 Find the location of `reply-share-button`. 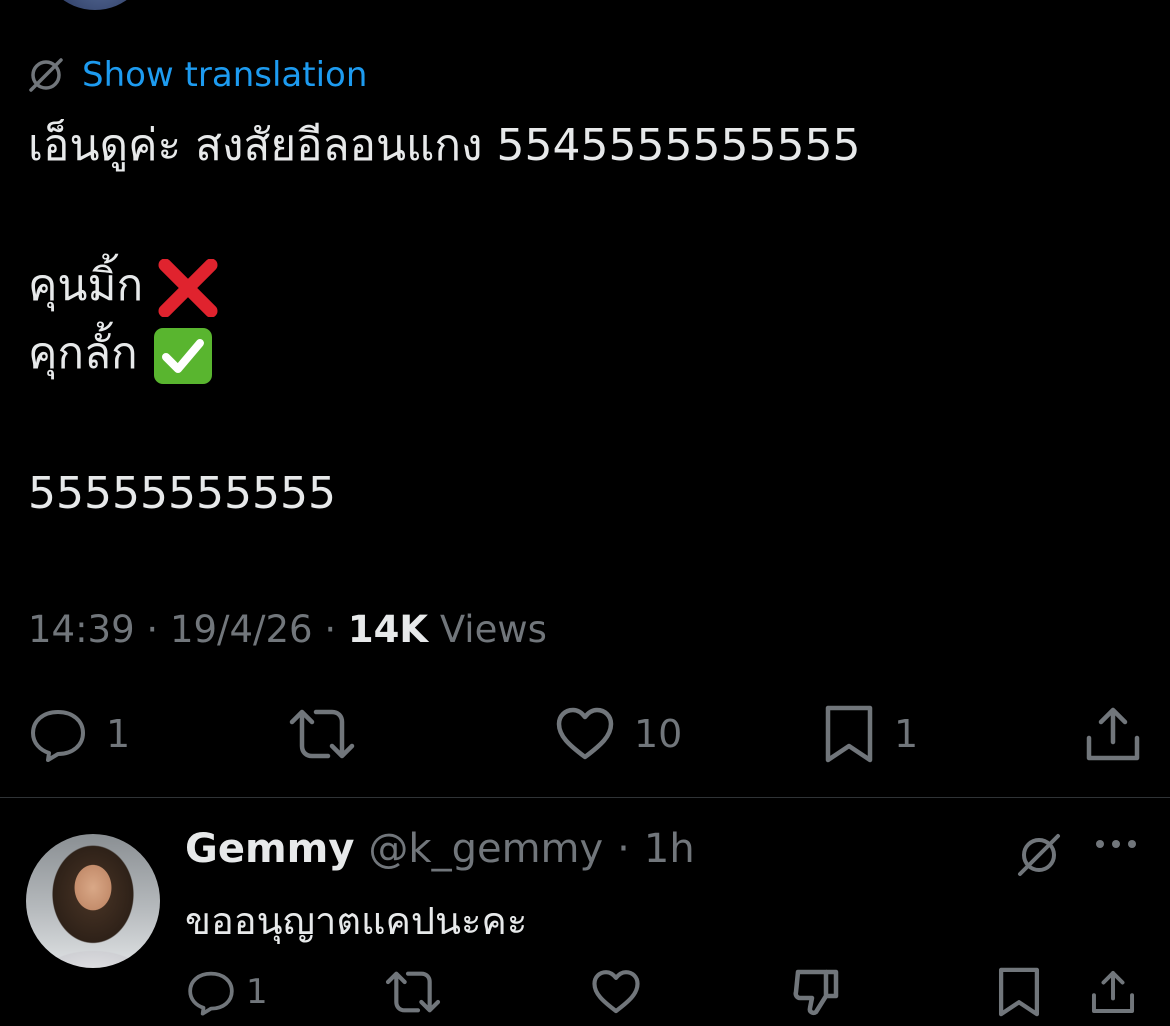

reply-share-button is located at coordinates (1113, 992).